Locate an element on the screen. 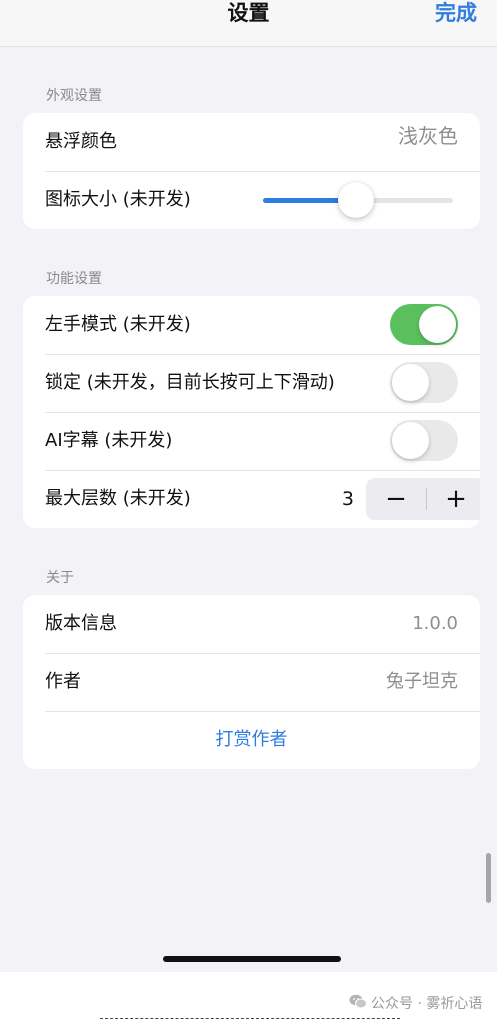  section-header-appearance: 外观设置 is located at coordinates (74, 96).